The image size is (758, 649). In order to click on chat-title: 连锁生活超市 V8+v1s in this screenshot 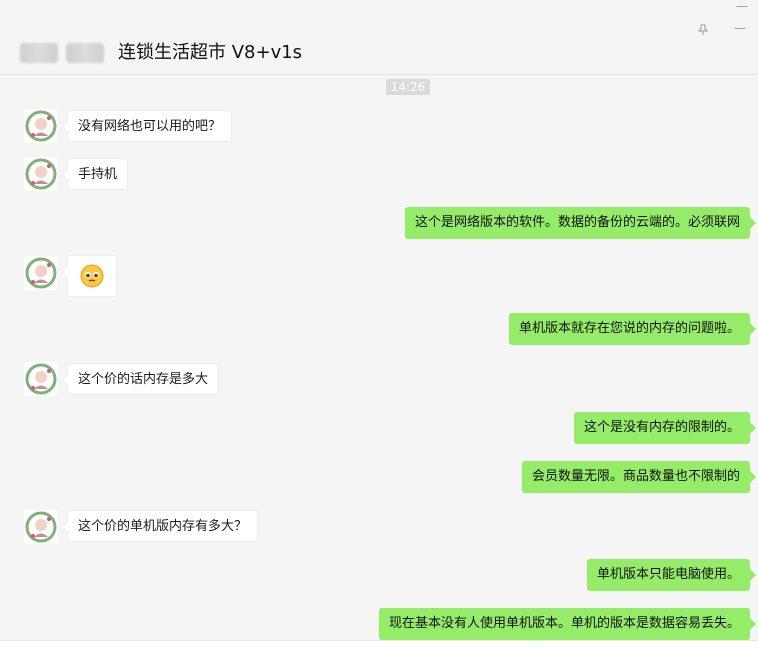, I will do `click(210, 52)`.